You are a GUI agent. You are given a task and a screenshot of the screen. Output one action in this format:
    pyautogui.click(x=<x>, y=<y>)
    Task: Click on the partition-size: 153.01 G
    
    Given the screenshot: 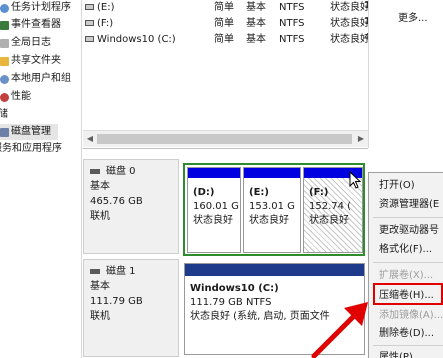 What is the action you would take?
    pyautogui.click(x=272, y=206)
    